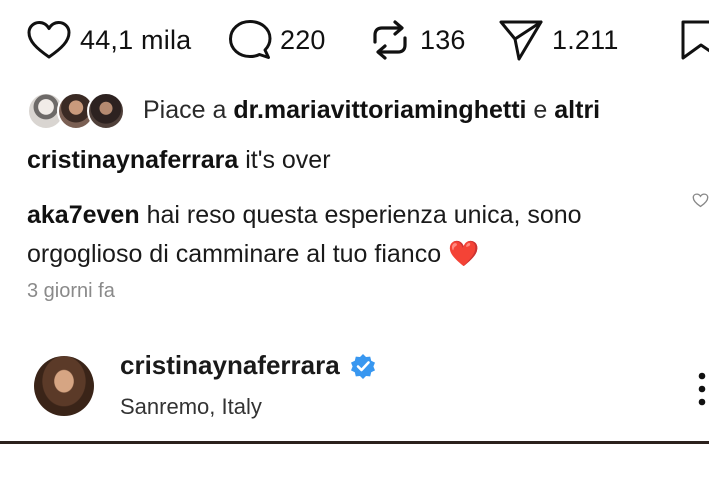 The image size is (709, 479). I want to click on heart-emoji: ❤️, so click(464, 254).